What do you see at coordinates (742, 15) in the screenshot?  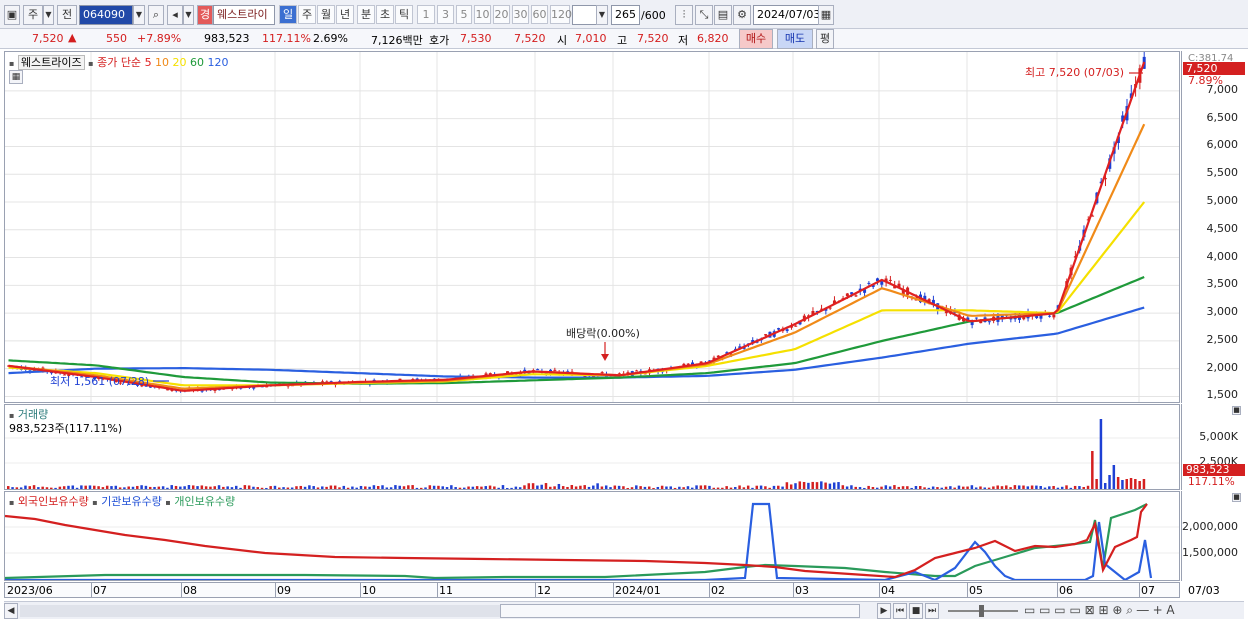 I see `gear-icon: ⚙` at bounding box center [742, 15].